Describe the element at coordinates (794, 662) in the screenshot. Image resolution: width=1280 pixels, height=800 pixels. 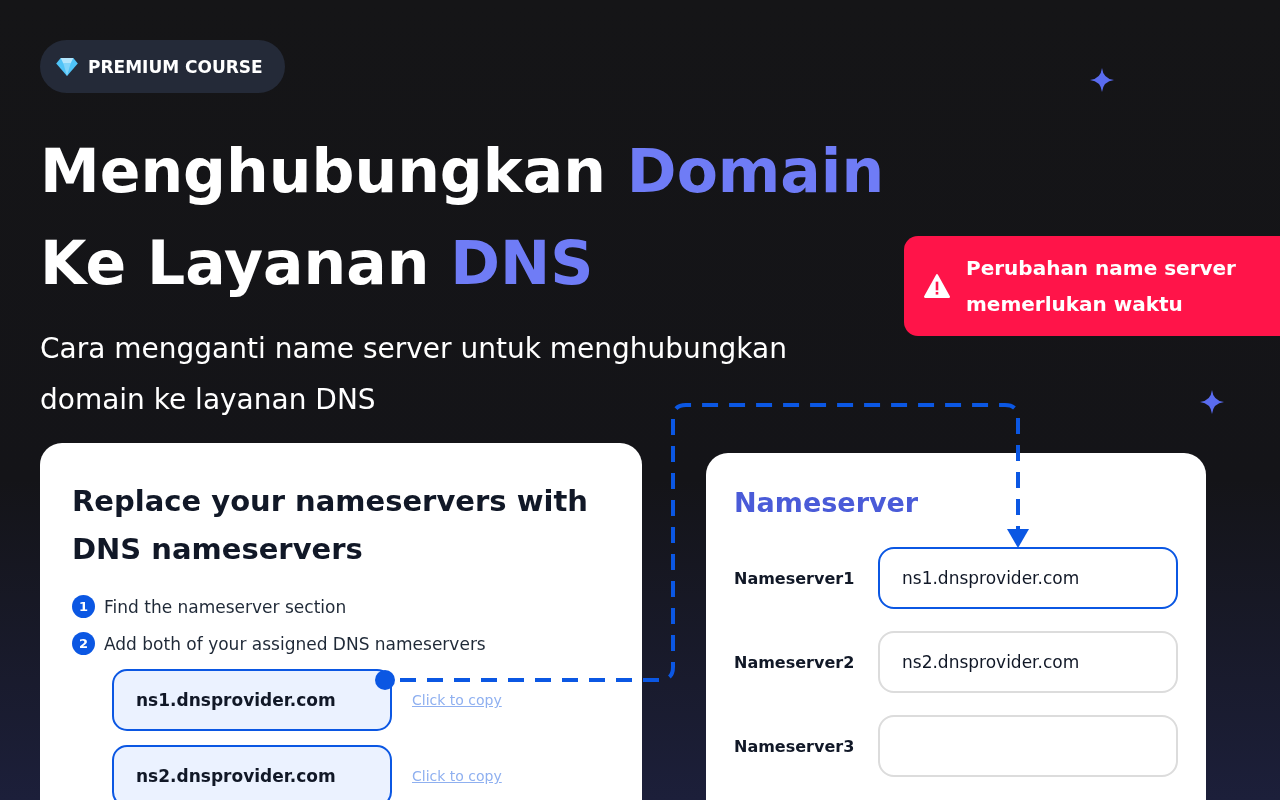
I see `field-label: Nameserver2` at that location.